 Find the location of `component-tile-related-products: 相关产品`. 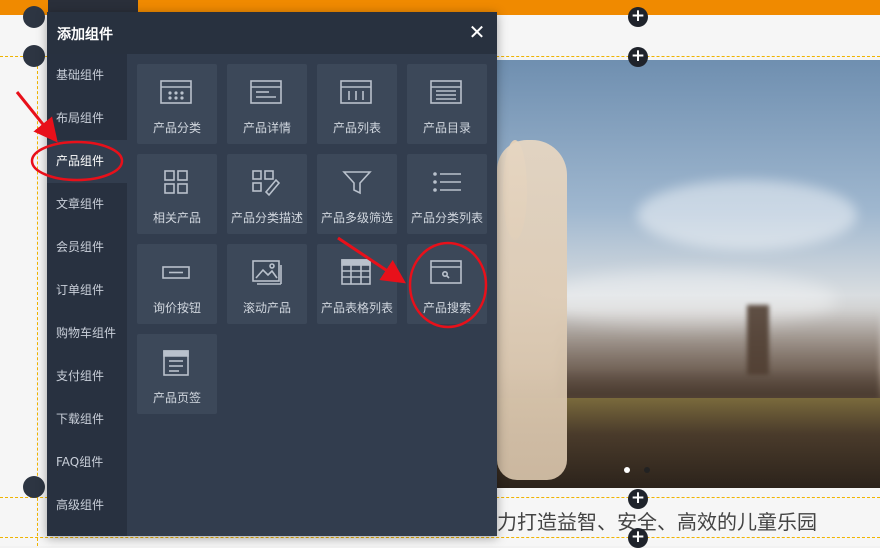

component-tile-related-products: 相关产品 is located at coordinates (177, 194).